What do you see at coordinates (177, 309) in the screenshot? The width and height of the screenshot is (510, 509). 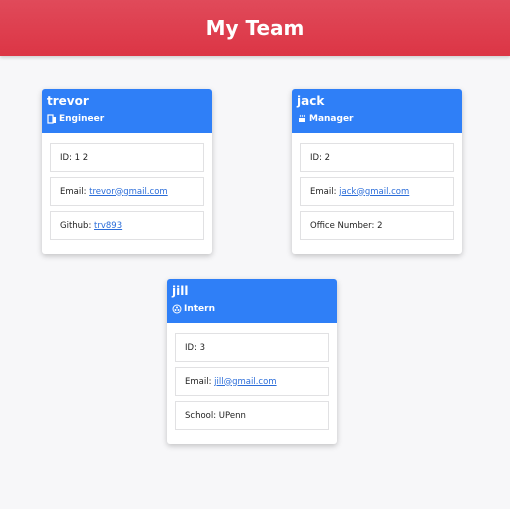 I see `graduation-cap-icon` at bounding box center [177, 309].